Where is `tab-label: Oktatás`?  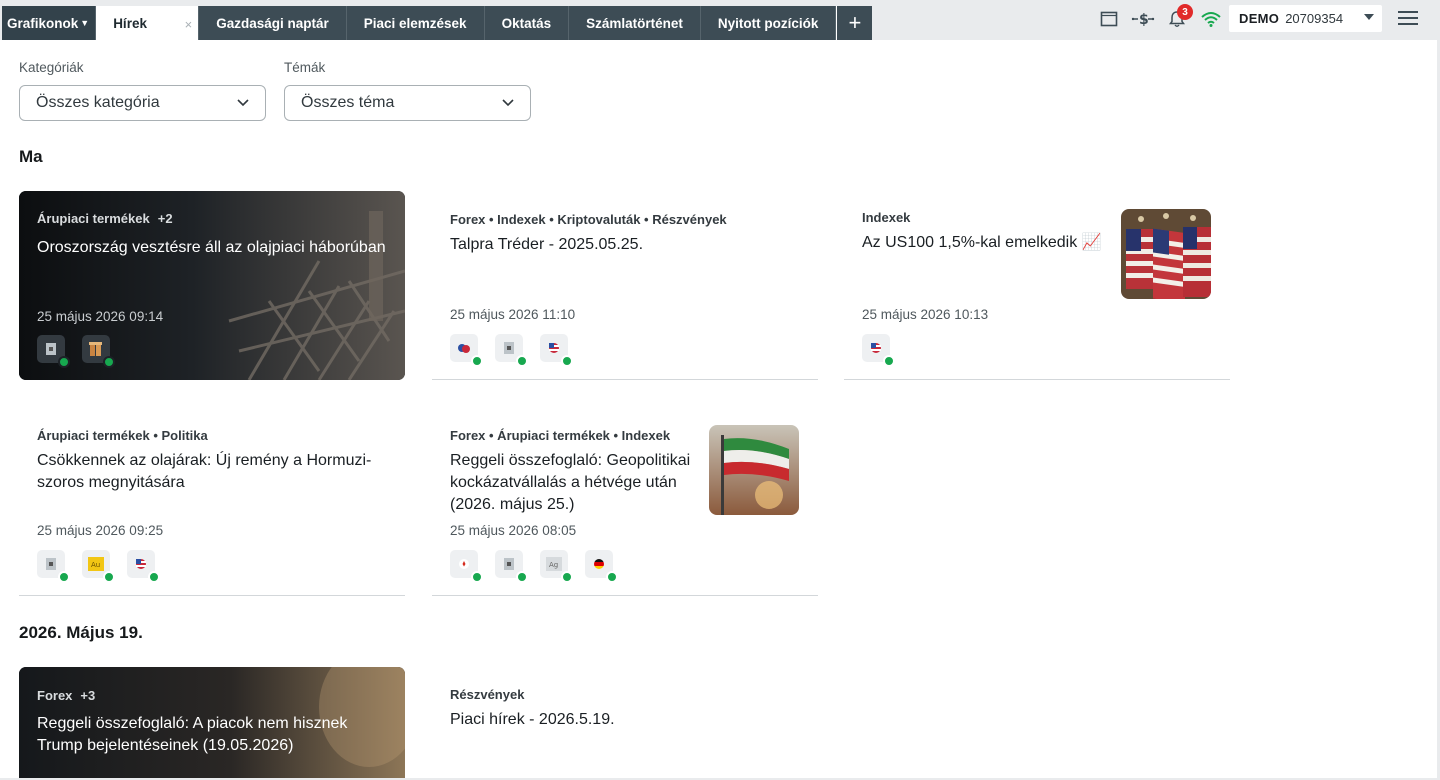
tab-label: Oktatás is located at coordinates (526, 23).